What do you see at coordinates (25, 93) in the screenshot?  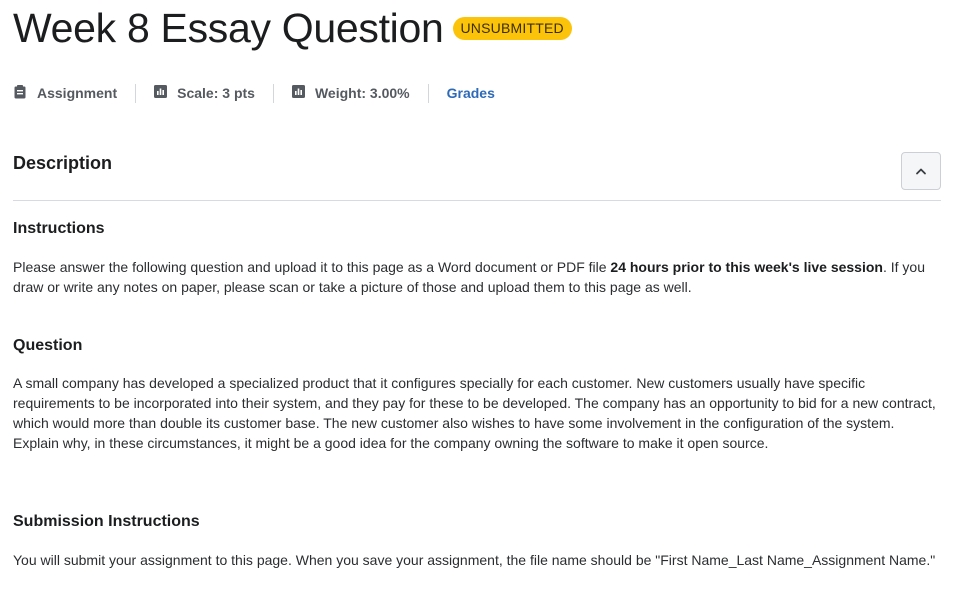 I see `clipboard-icon` at bounding box center [25, 93].